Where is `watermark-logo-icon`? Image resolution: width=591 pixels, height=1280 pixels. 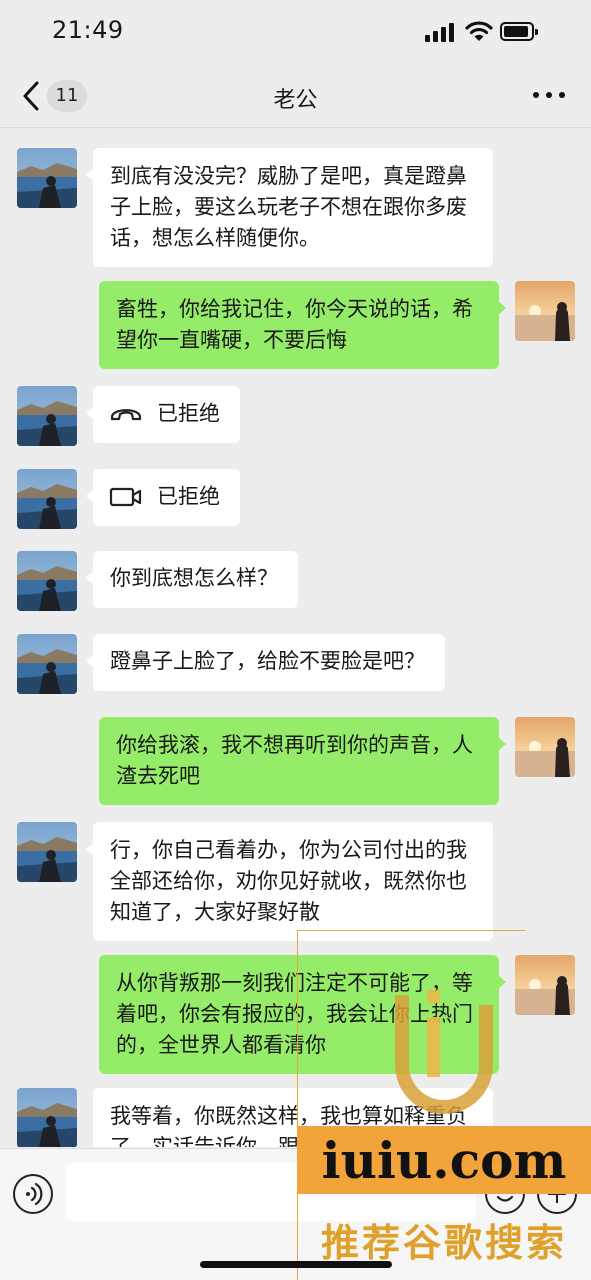 watermark-logo-icon is located at coordinates (444, 1052).